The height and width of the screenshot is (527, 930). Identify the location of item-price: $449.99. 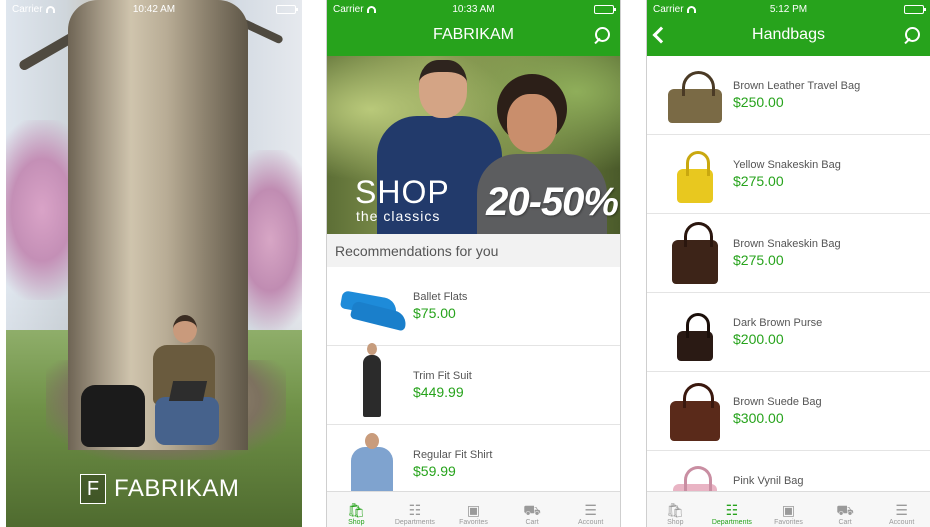
(438, 392).